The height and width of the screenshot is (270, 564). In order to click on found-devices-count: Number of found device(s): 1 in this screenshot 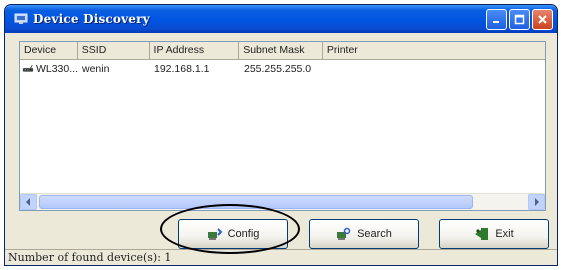, I will do `click(90, 257)`.